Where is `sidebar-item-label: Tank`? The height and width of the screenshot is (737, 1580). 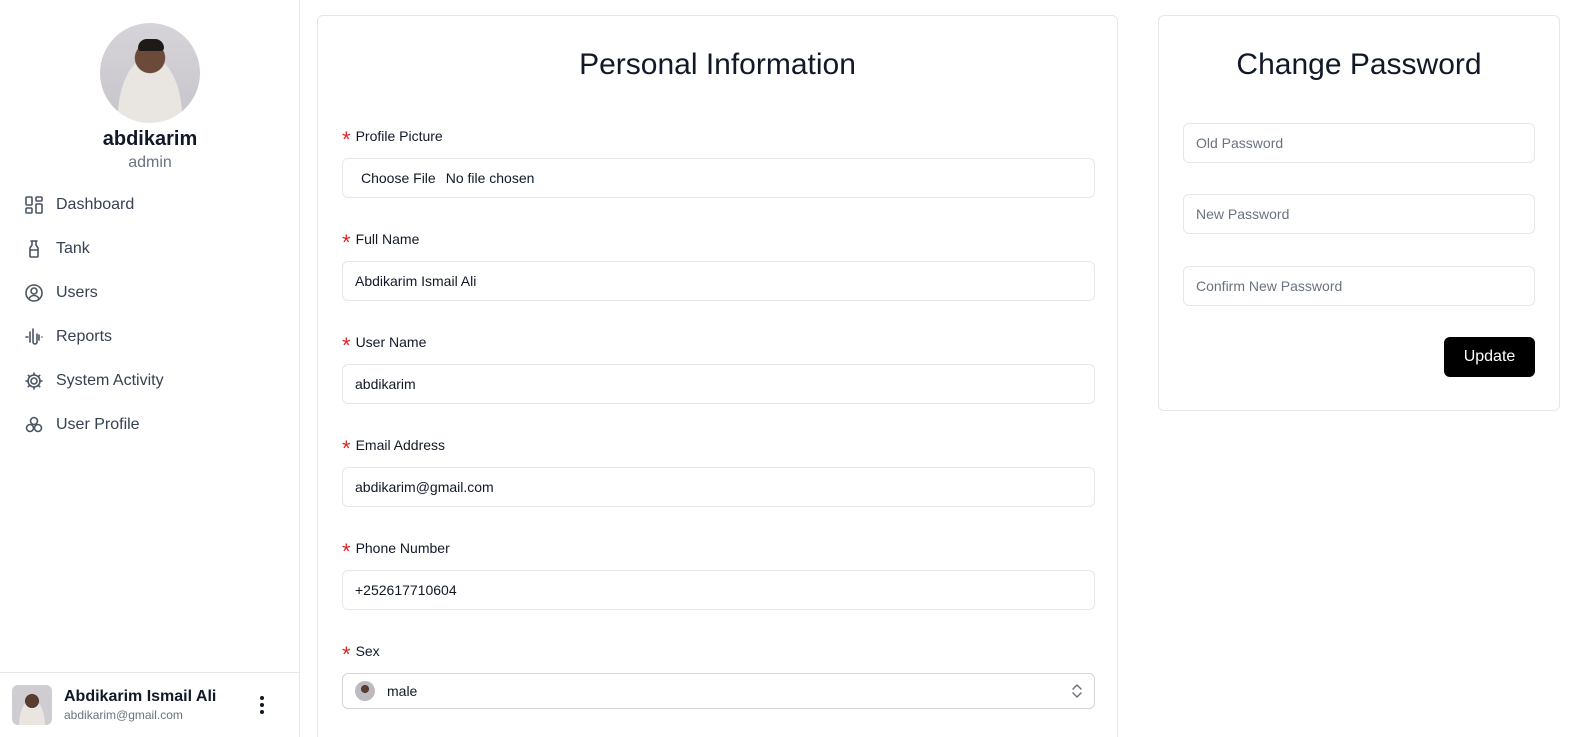 sidebar-item-label: Tank is located at coordinates (73, 248).